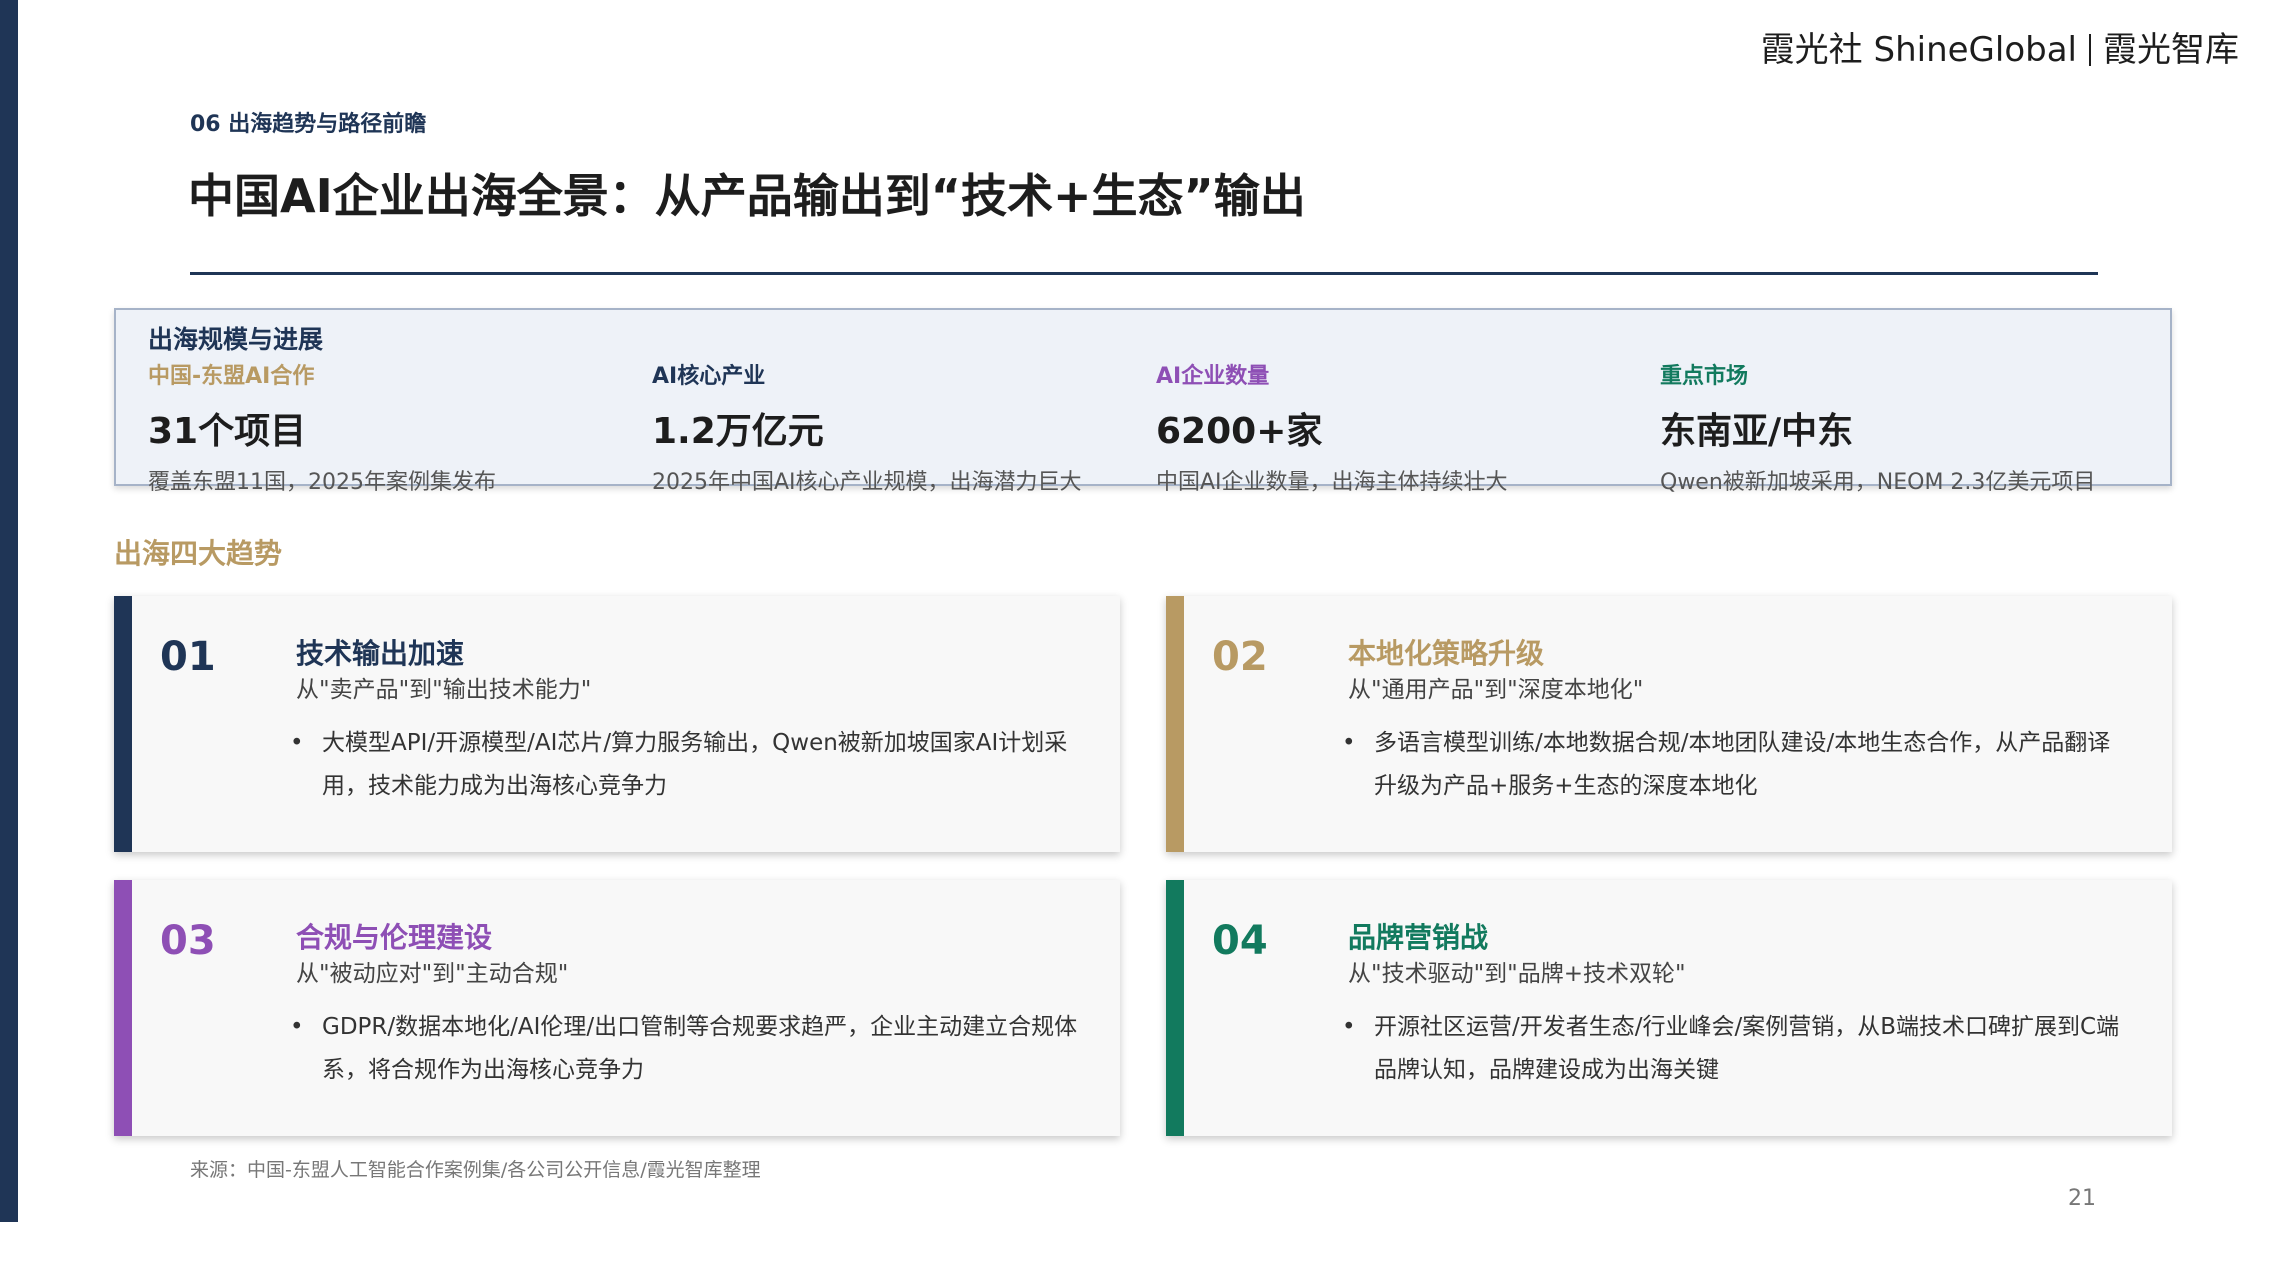  I want to click on card-subtitle: 从"技术驱动"到"品牌+技术双轮", so click(1517, 974).